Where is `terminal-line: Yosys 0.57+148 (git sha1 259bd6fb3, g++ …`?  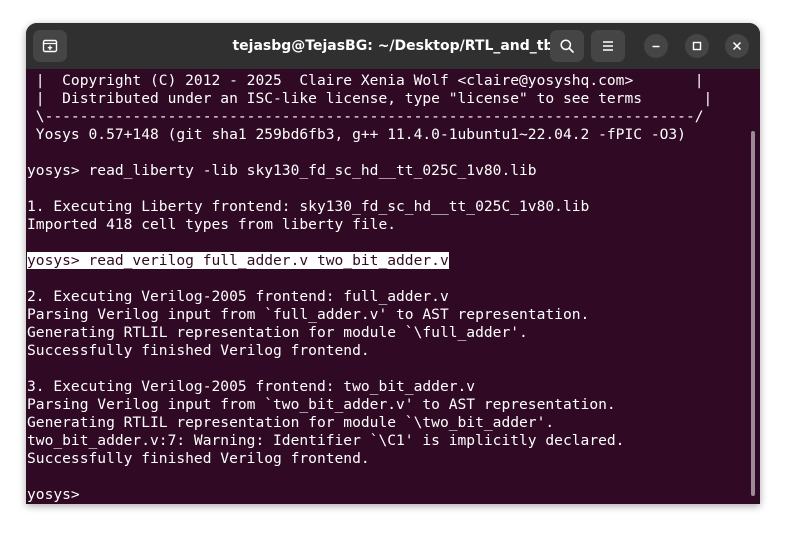 terminal-line: Yosys 0.57+148 (git sha1 259bd6fb3, g++ … is located at coordinates (369, 135).